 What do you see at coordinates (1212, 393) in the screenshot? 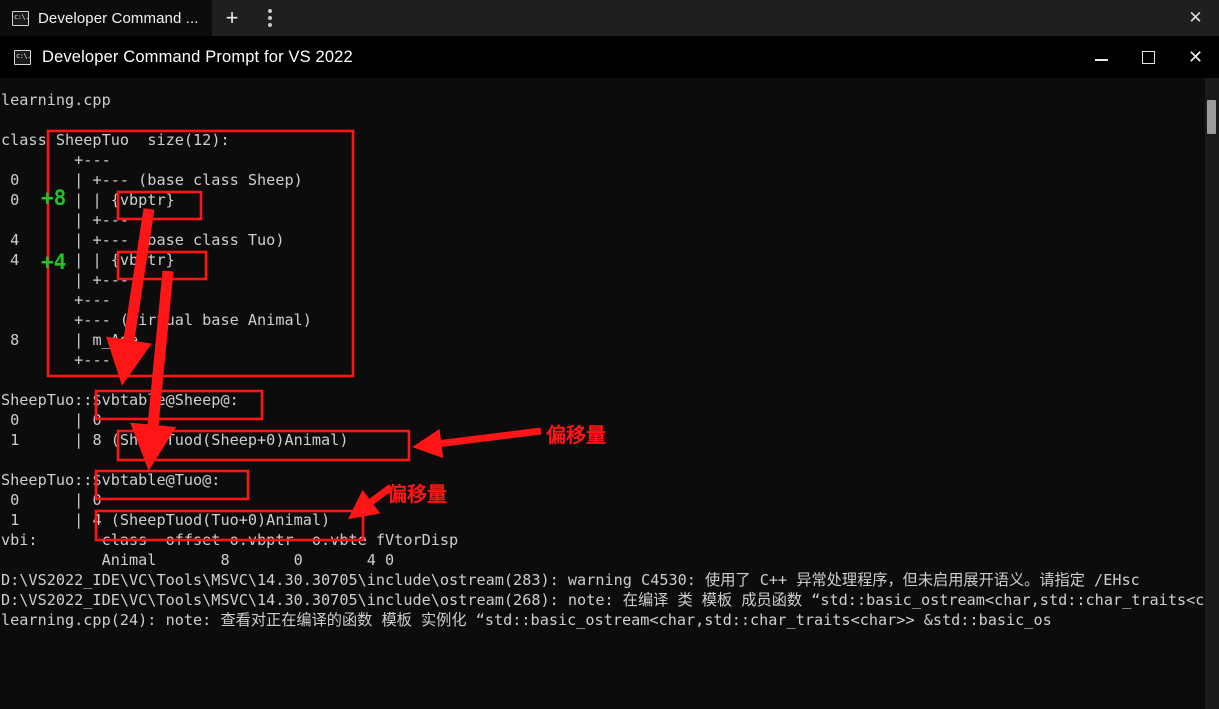
I see `vertical-scrollbar` at bounding box center [1212, 393].